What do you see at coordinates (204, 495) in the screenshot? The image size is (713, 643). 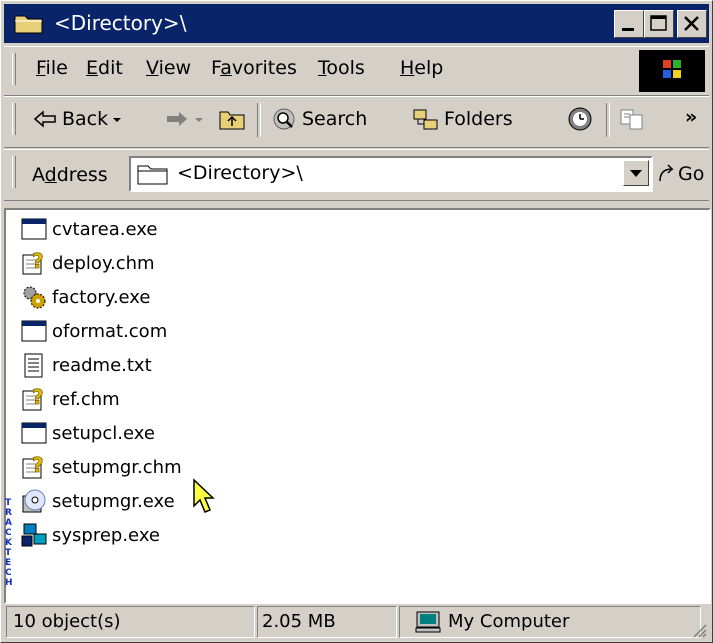 I see `mouse-cursor-icon` at bounding box center [204, 495].